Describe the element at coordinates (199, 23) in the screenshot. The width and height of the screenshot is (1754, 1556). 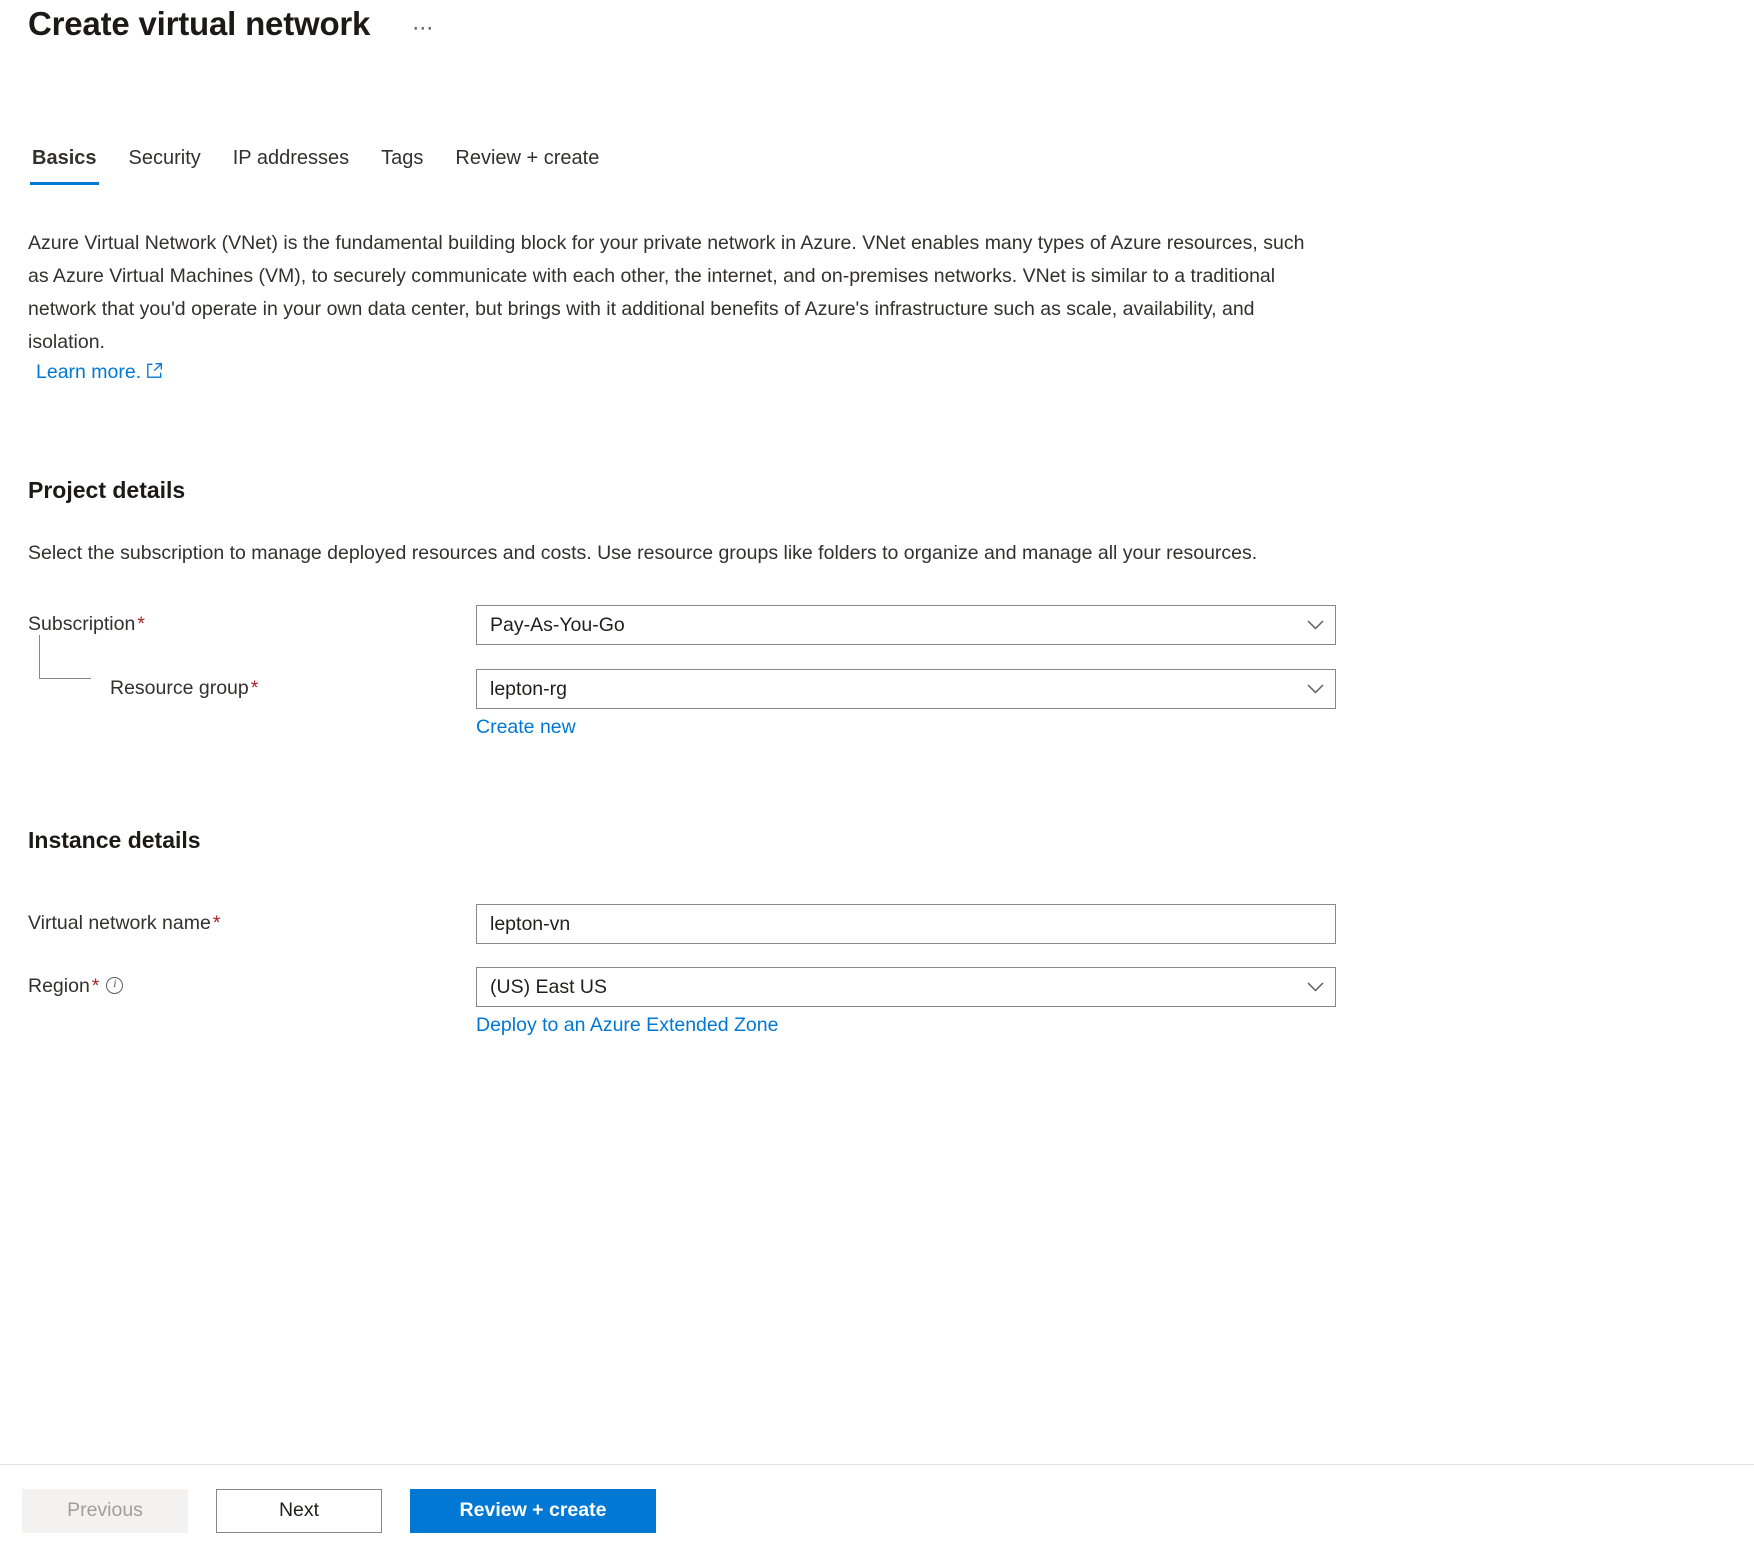
I see `page-title: Create virtual network` at that location.